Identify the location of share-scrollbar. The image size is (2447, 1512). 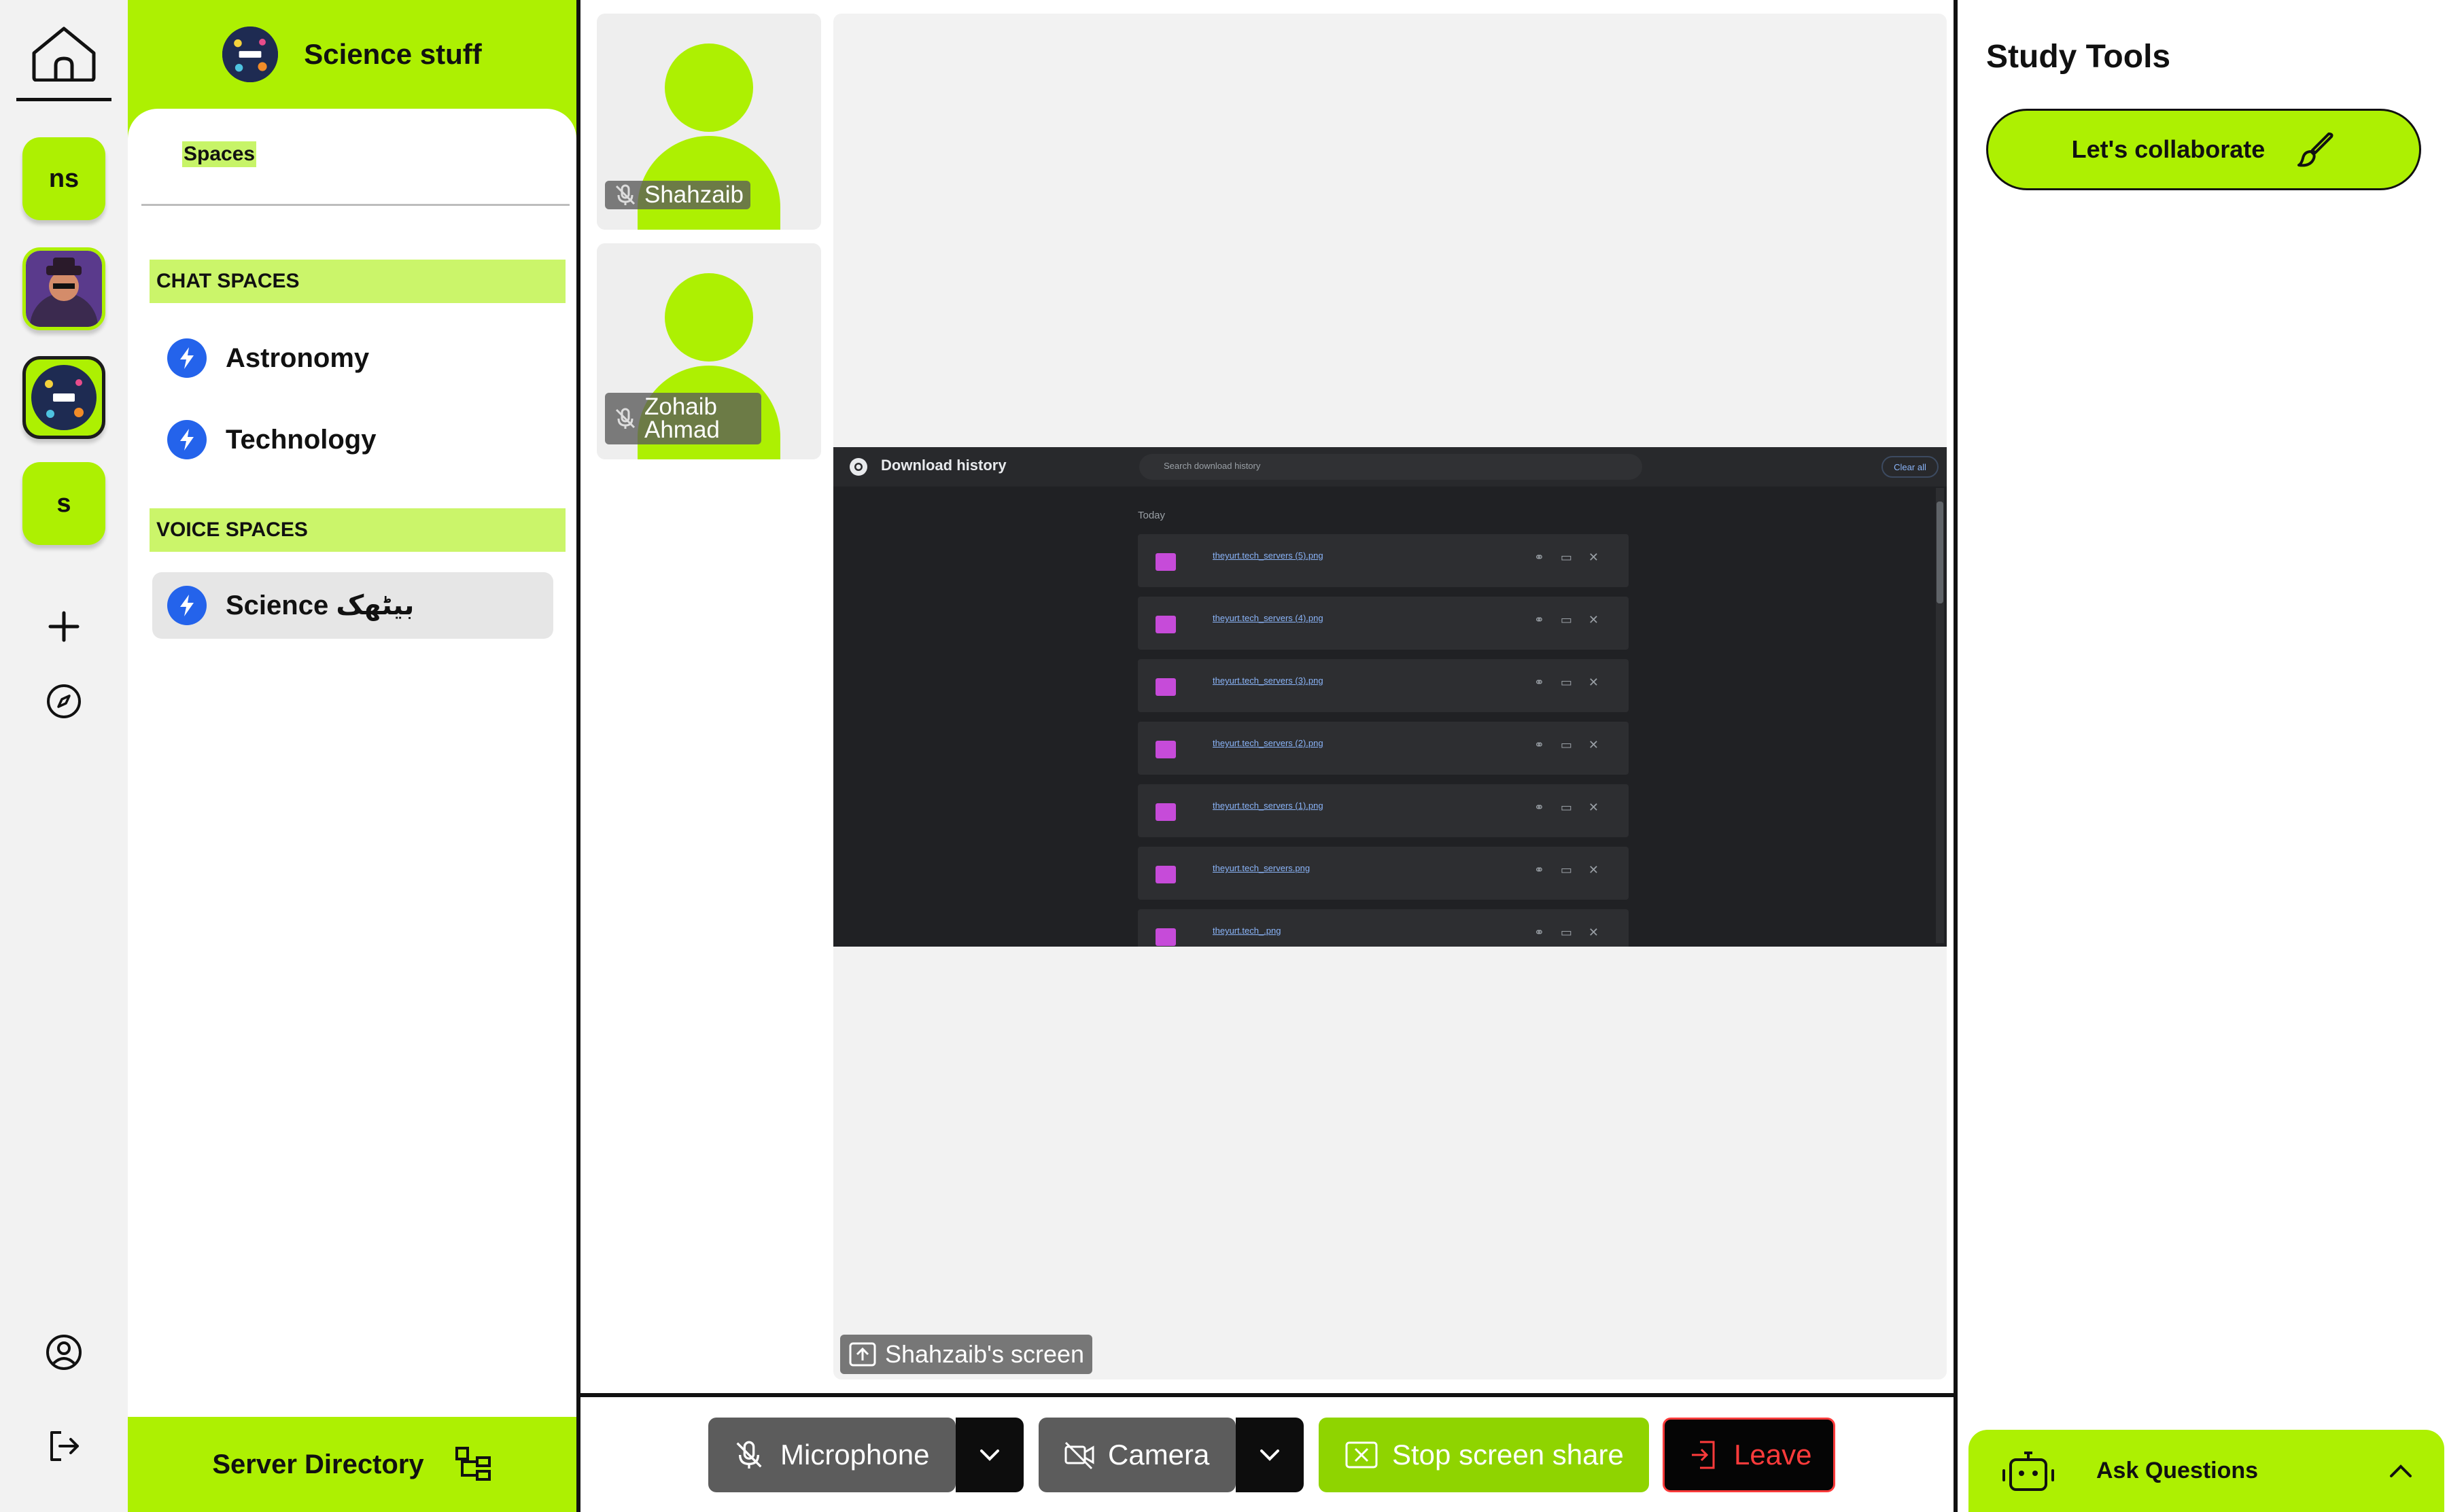
(1940, 716).